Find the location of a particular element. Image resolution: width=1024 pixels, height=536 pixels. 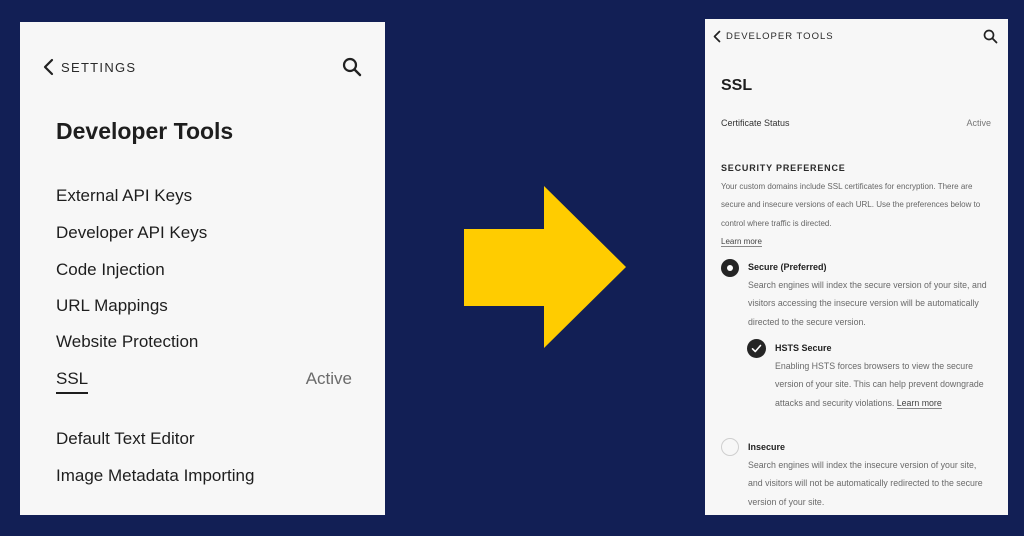

menu-item-developer-api-keys: Developer API Keys is located at coordinates (204, 233).